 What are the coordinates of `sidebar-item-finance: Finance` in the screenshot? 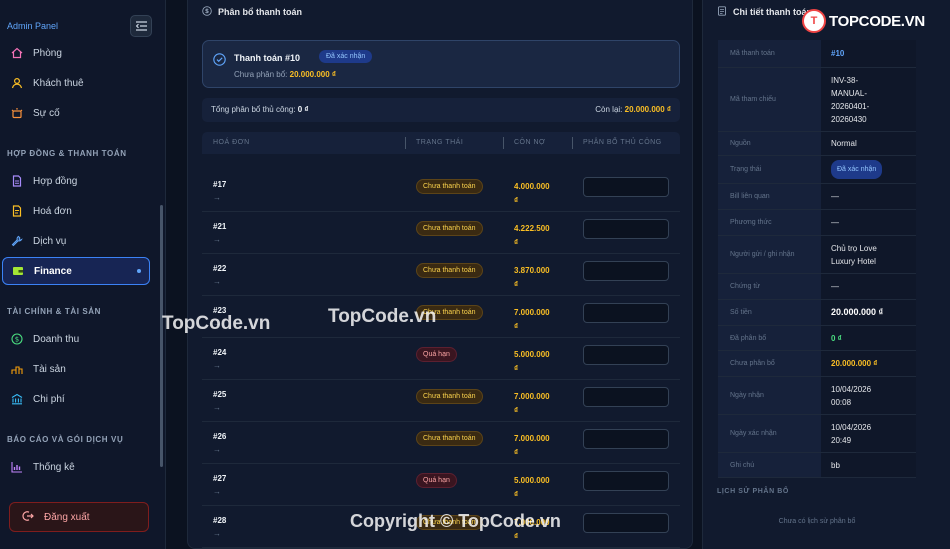 It's located at (76, 271).